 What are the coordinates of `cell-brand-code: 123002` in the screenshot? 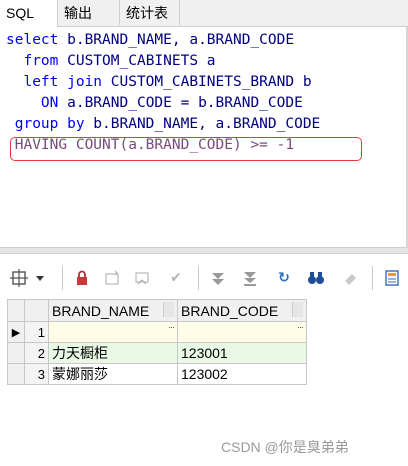 It's located at (242, 374).